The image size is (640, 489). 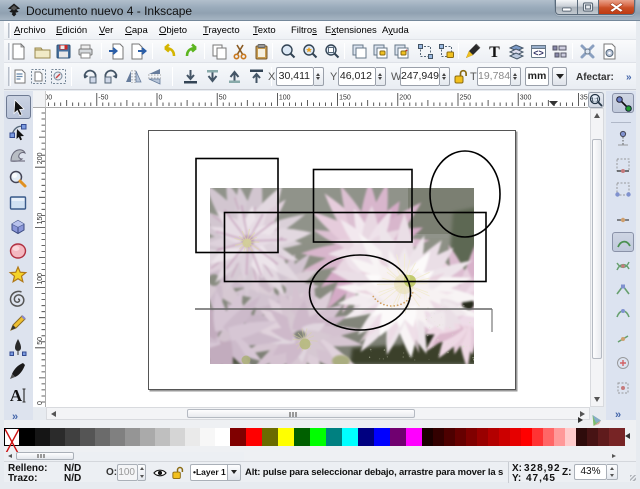 I want to click on svg-text: 350, so click(x=584, y=98).